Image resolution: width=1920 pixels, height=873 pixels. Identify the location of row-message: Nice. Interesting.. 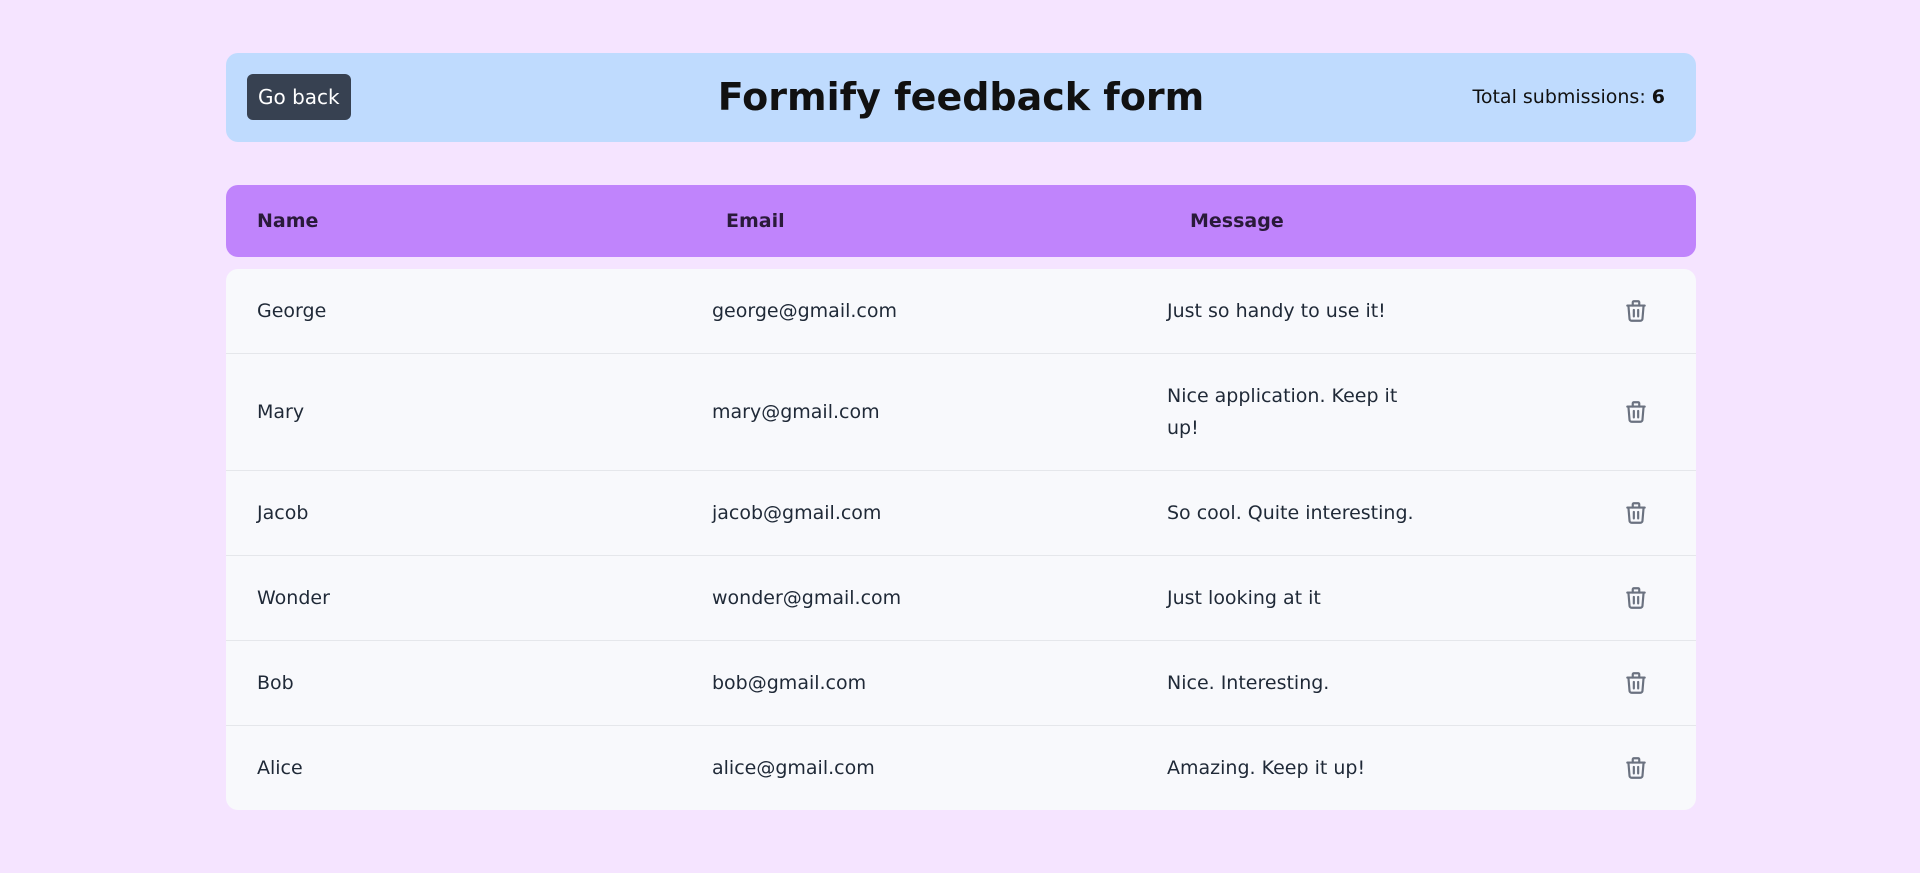
(1248, 683).